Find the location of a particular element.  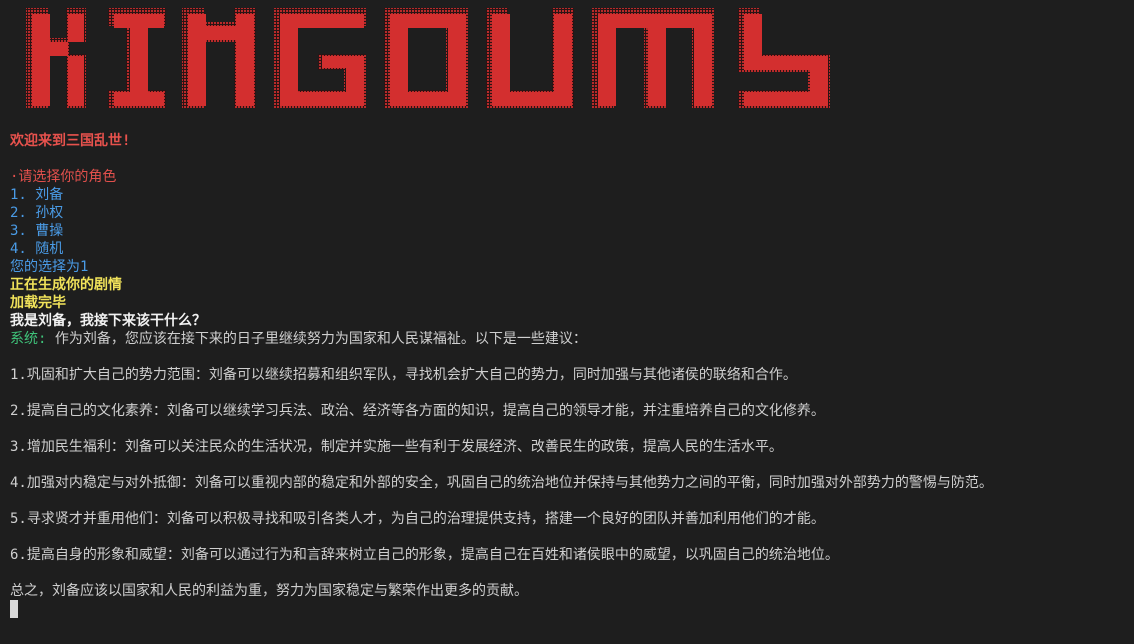

loaded-status: 加载完毕 is located at coordinates (38, 303).